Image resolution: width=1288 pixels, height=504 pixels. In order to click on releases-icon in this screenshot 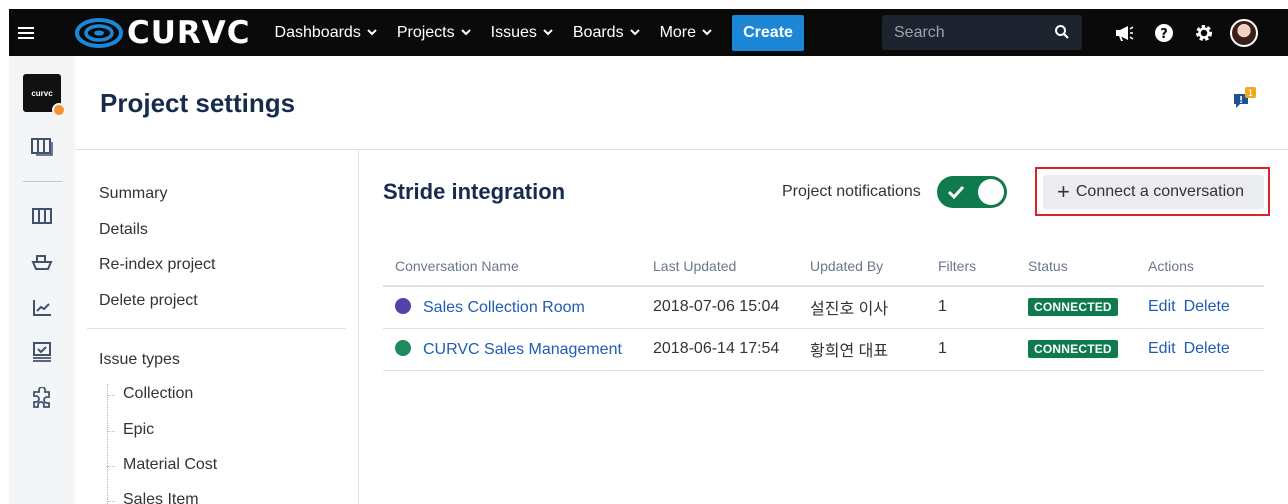, I will do `click(42, 262)`.